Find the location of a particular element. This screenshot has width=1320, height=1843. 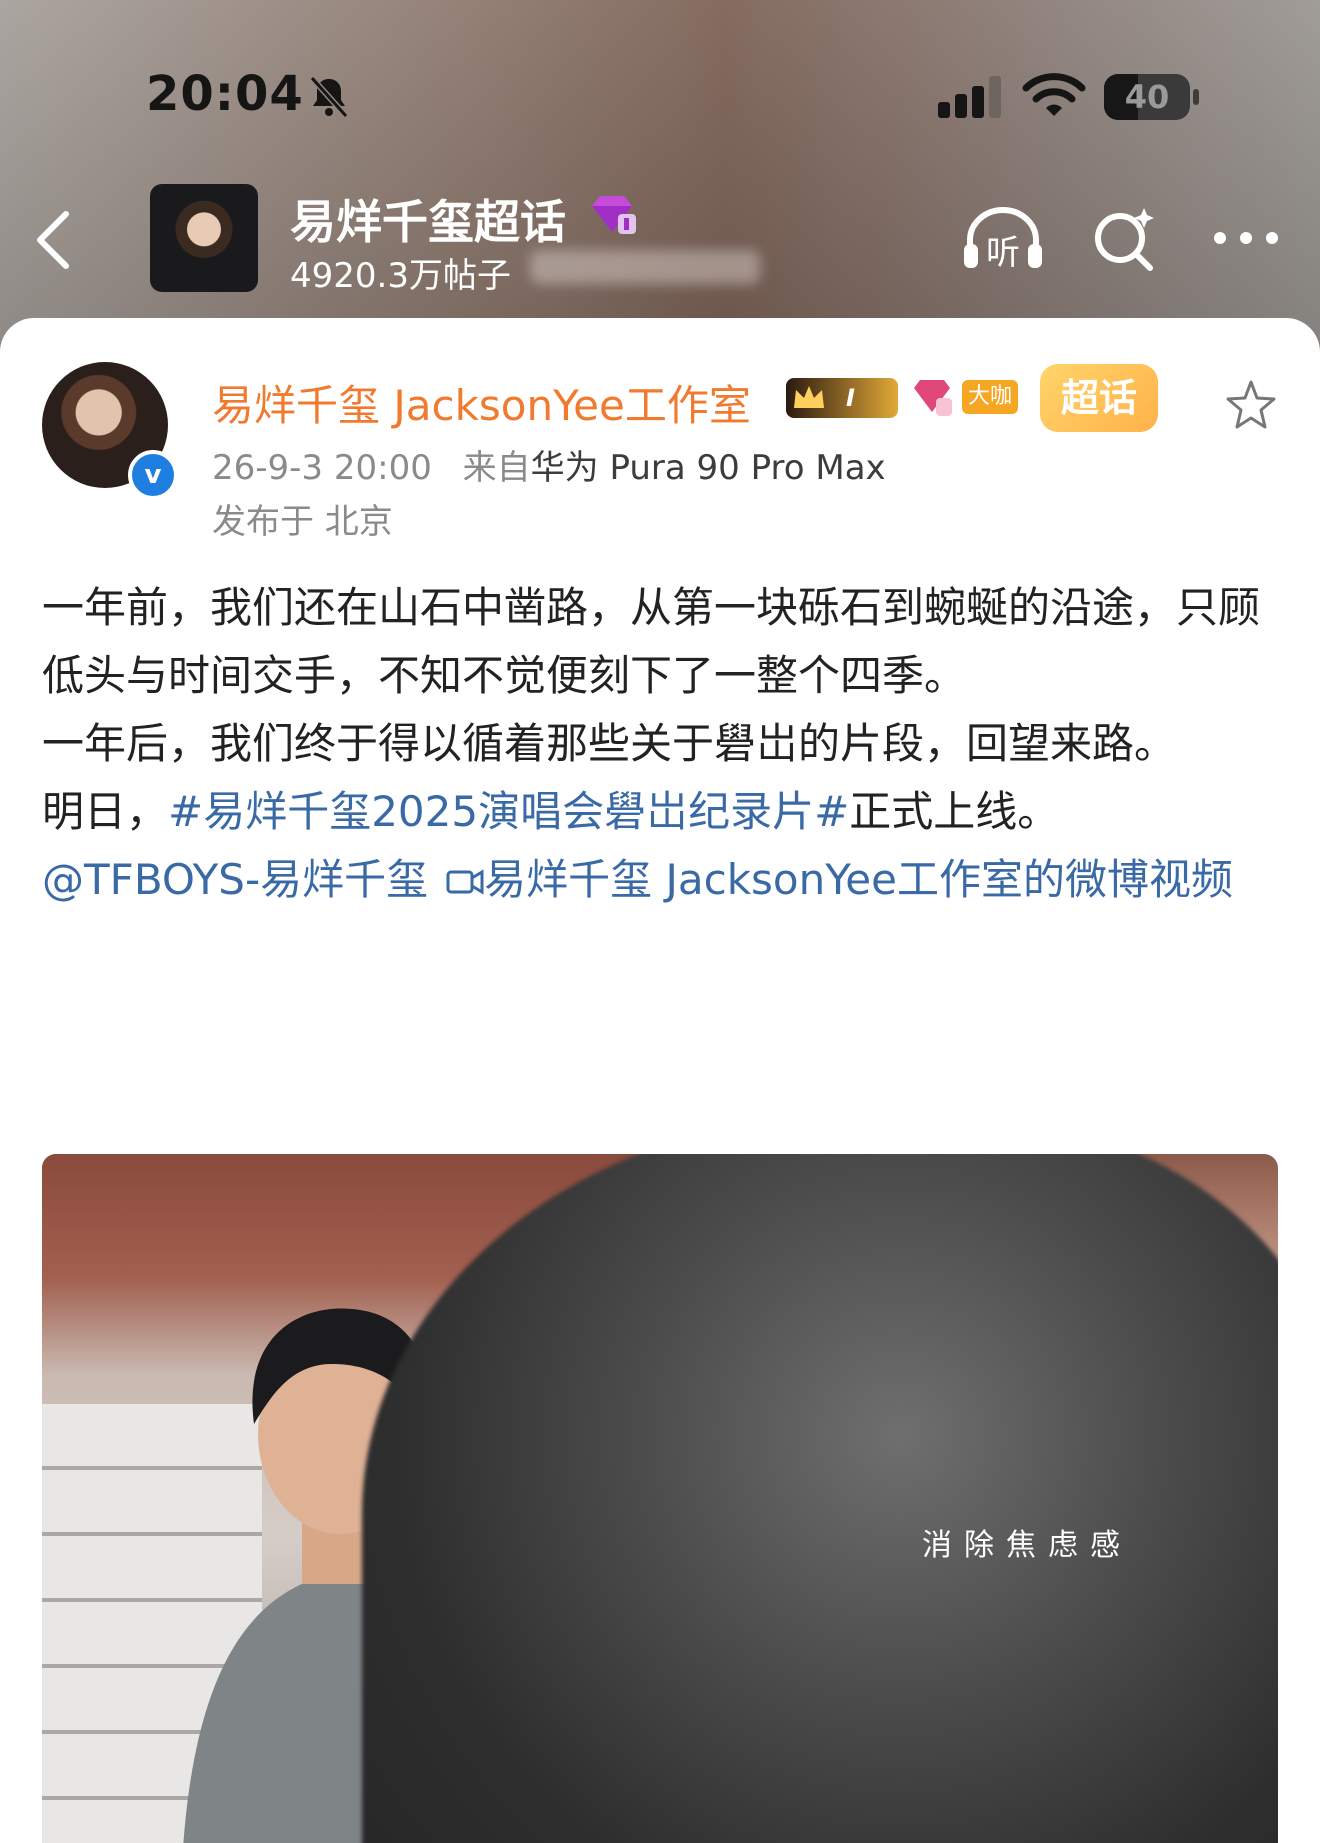

status-time: 20:04 is located at coordinates (225, 94).